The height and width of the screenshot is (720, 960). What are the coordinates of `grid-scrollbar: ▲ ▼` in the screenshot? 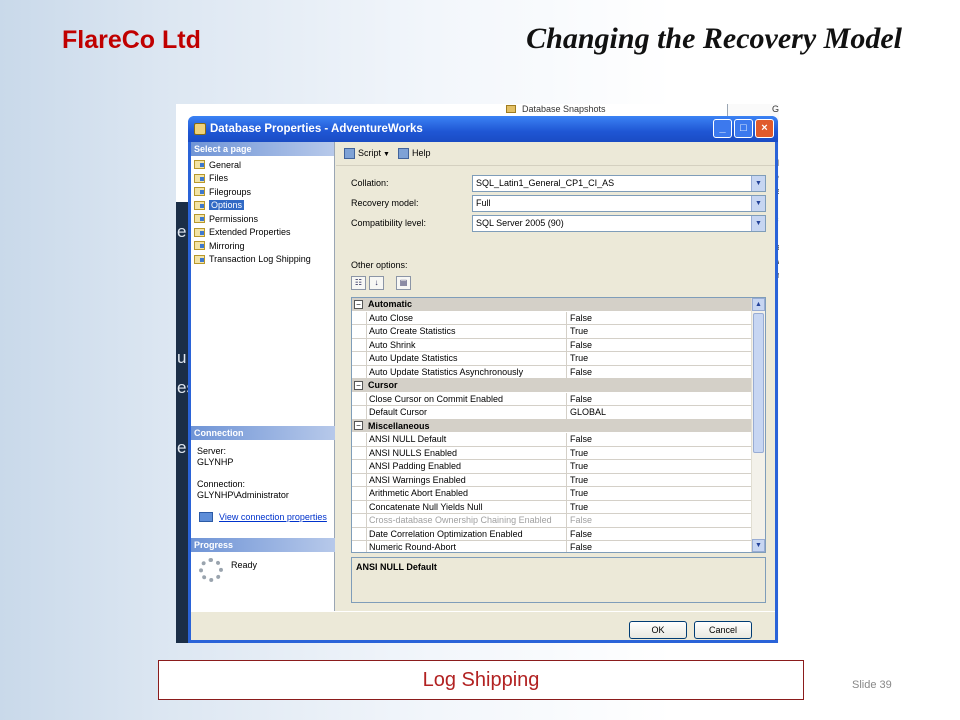 It's located at (758, 425).